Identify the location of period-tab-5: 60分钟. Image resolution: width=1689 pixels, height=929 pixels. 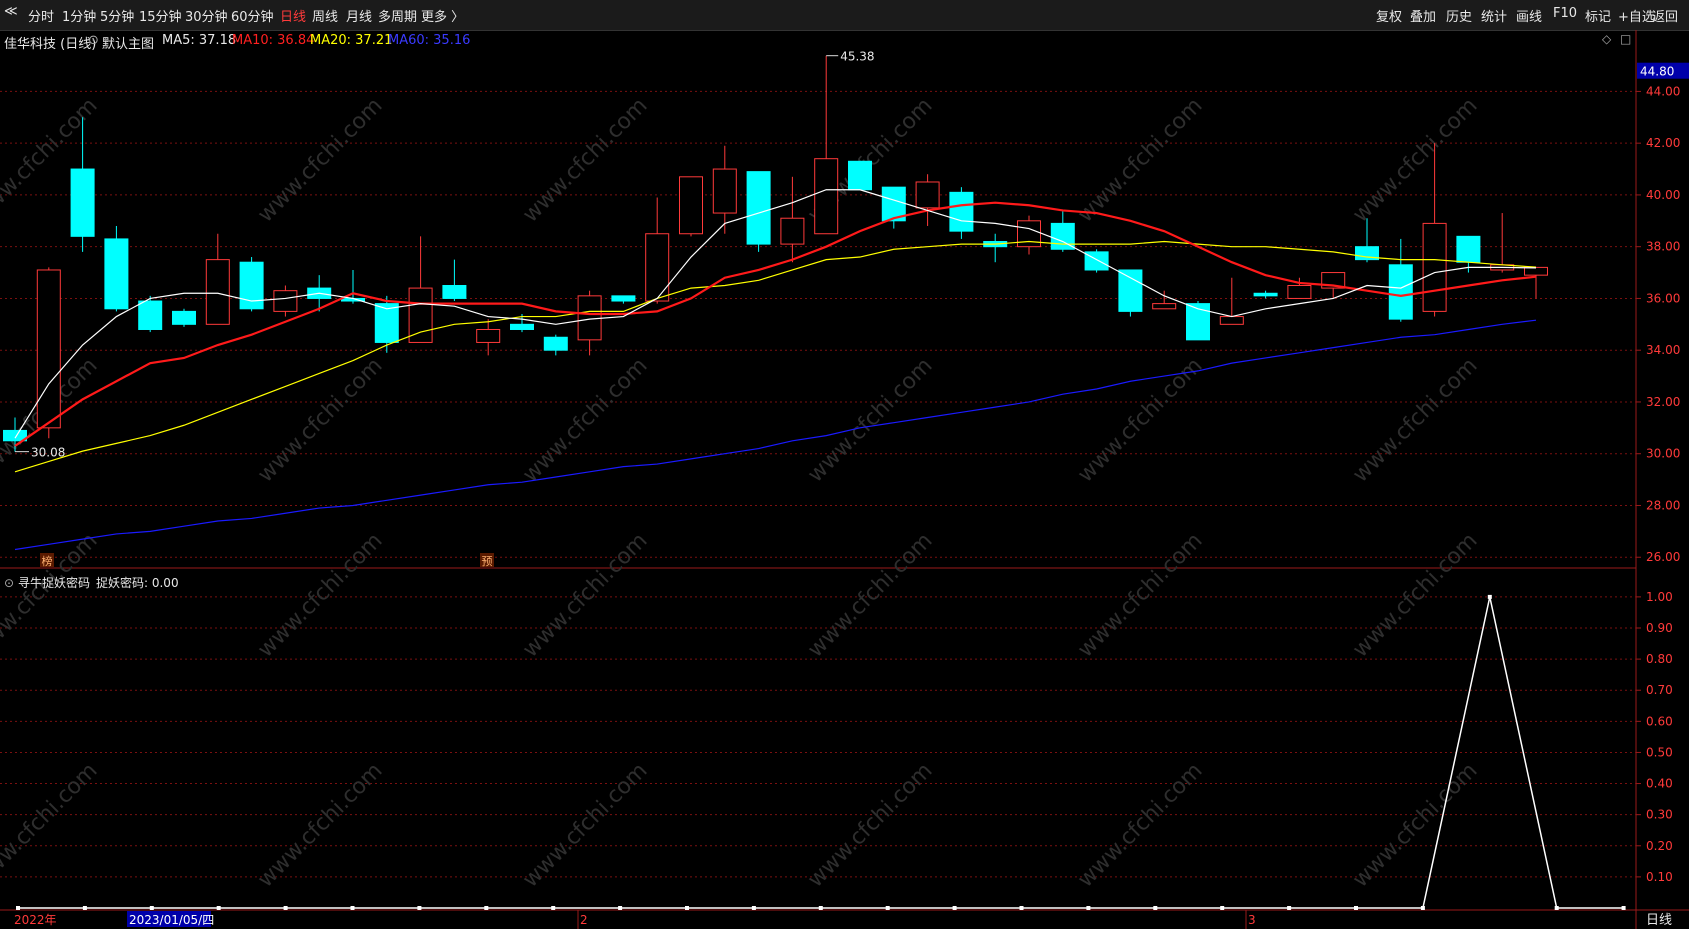
(252, 15).